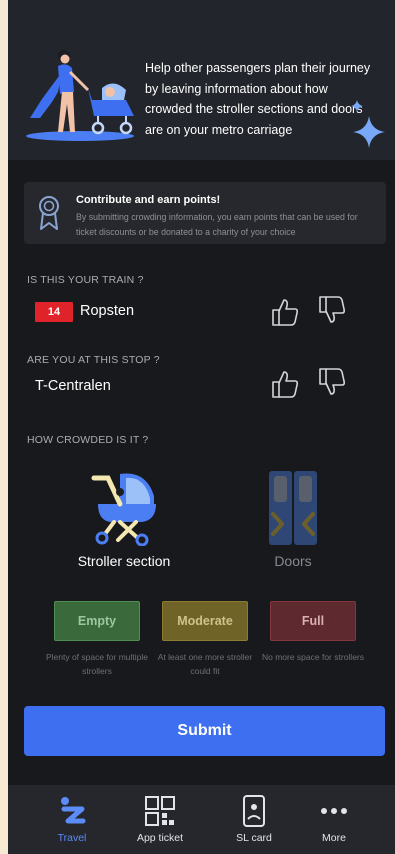 Image resolution: width=395 pixels, height=854 pixels. What do you see at coordinates (334, 819) in the screenshot?
I see `tab-more: More` at bounding box center [334, 819].